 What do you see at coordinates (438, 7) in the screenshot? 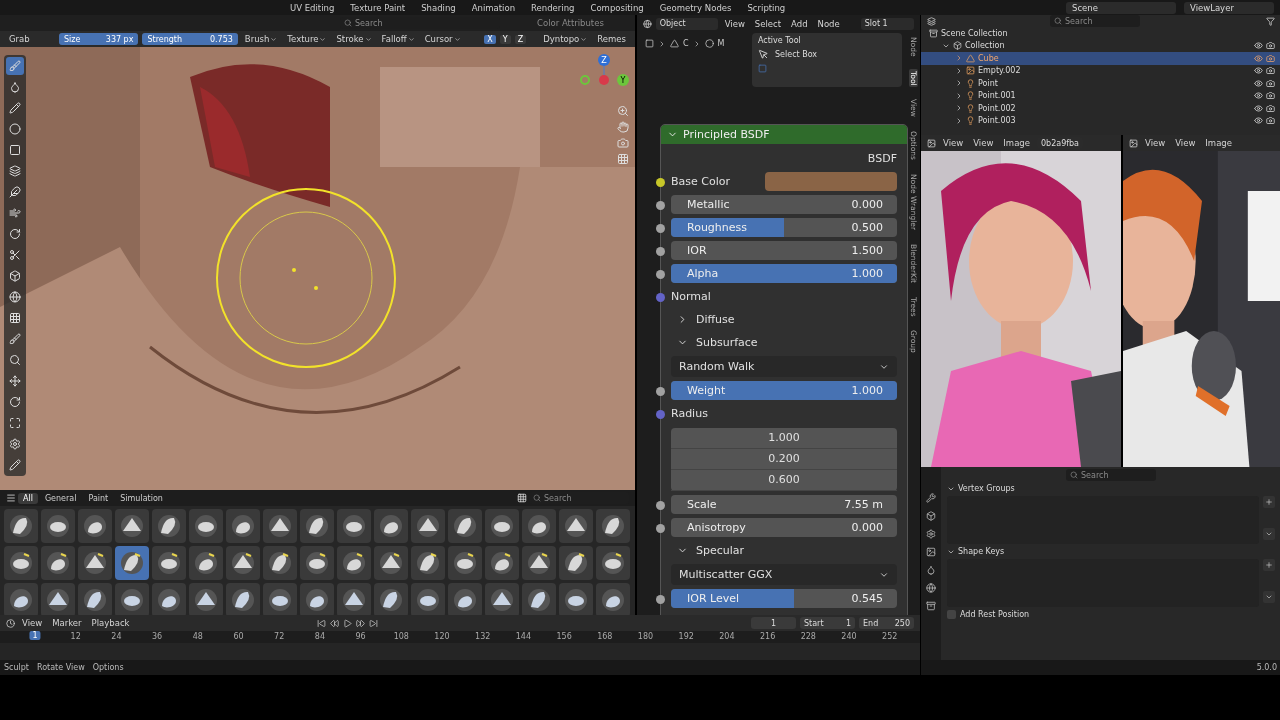
I see `workspace-tab: Shading` at bounding box center [438, 7].